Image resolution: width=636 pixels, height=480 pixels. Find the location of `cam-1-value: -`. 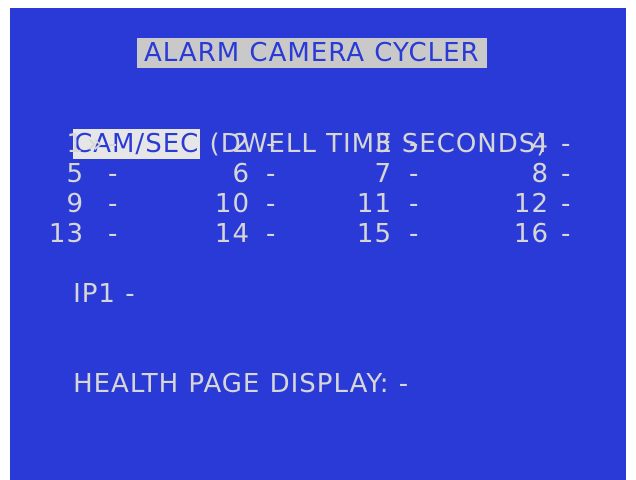

cam-1-value: - is located at coordinates (113, 144).